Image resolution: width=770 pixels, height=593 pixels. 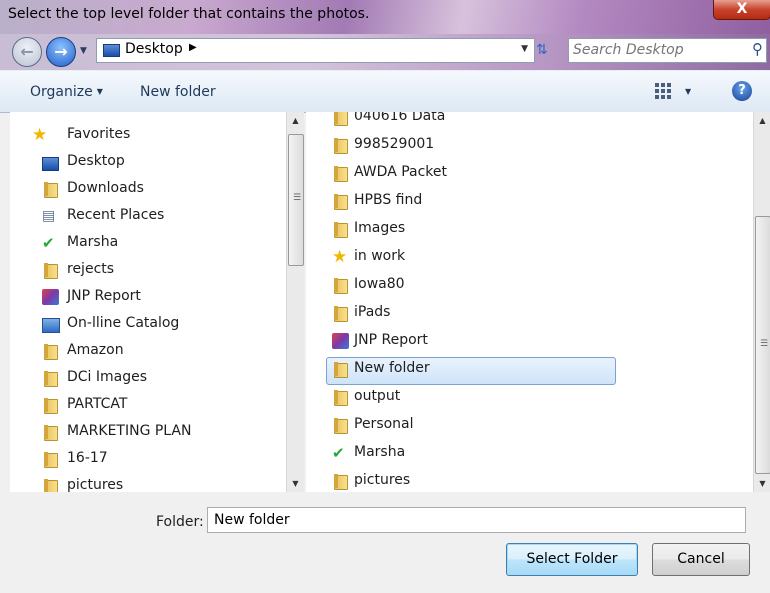 I want to click on organize-label: Organize, so click(x=61, y=92).